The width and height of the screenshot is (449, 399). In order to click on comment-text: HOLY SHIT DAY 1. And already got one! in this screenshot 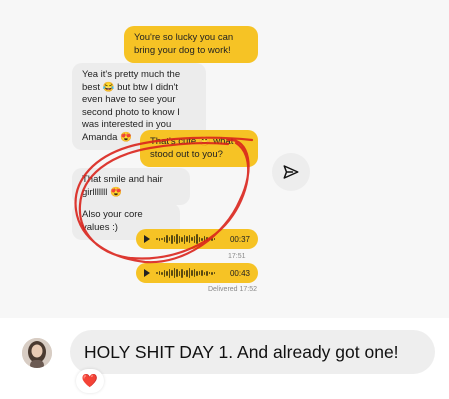, I will do `click(252, 352)`.